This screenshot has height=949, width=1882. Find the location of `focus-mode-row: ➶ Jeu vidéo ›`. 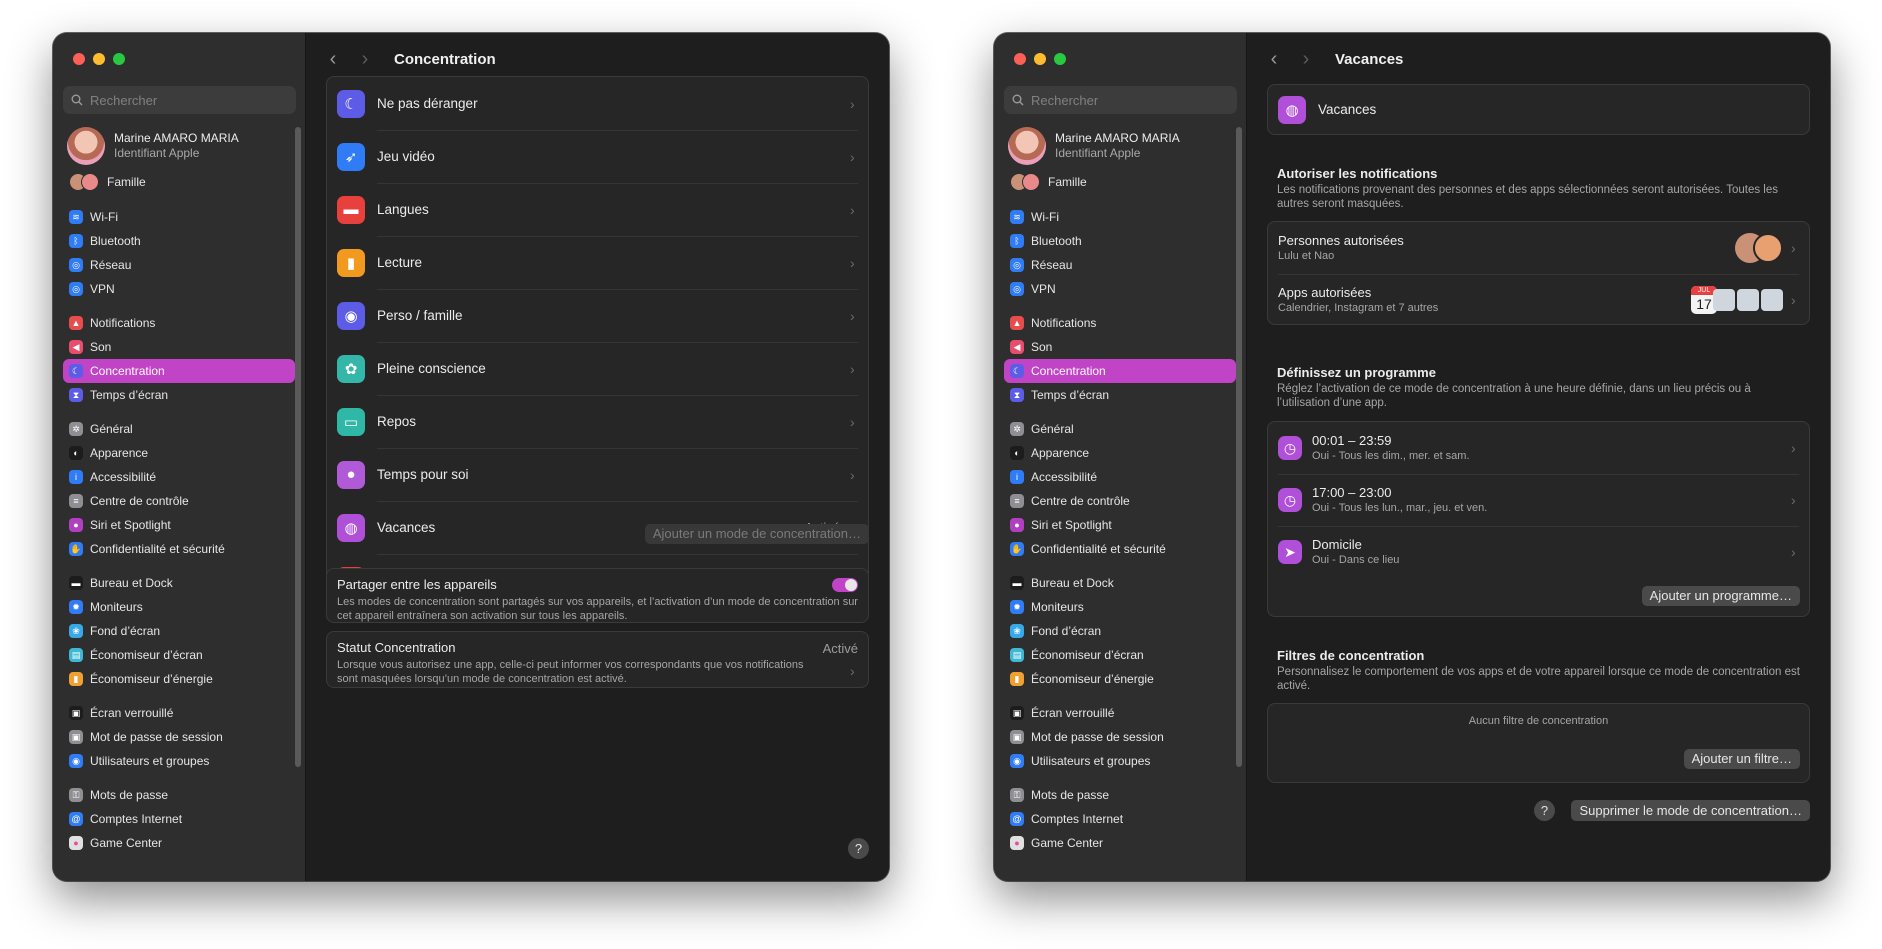

focus-mode-row: ➶ Jeu vidéo › is located at coordinates (597, 156).